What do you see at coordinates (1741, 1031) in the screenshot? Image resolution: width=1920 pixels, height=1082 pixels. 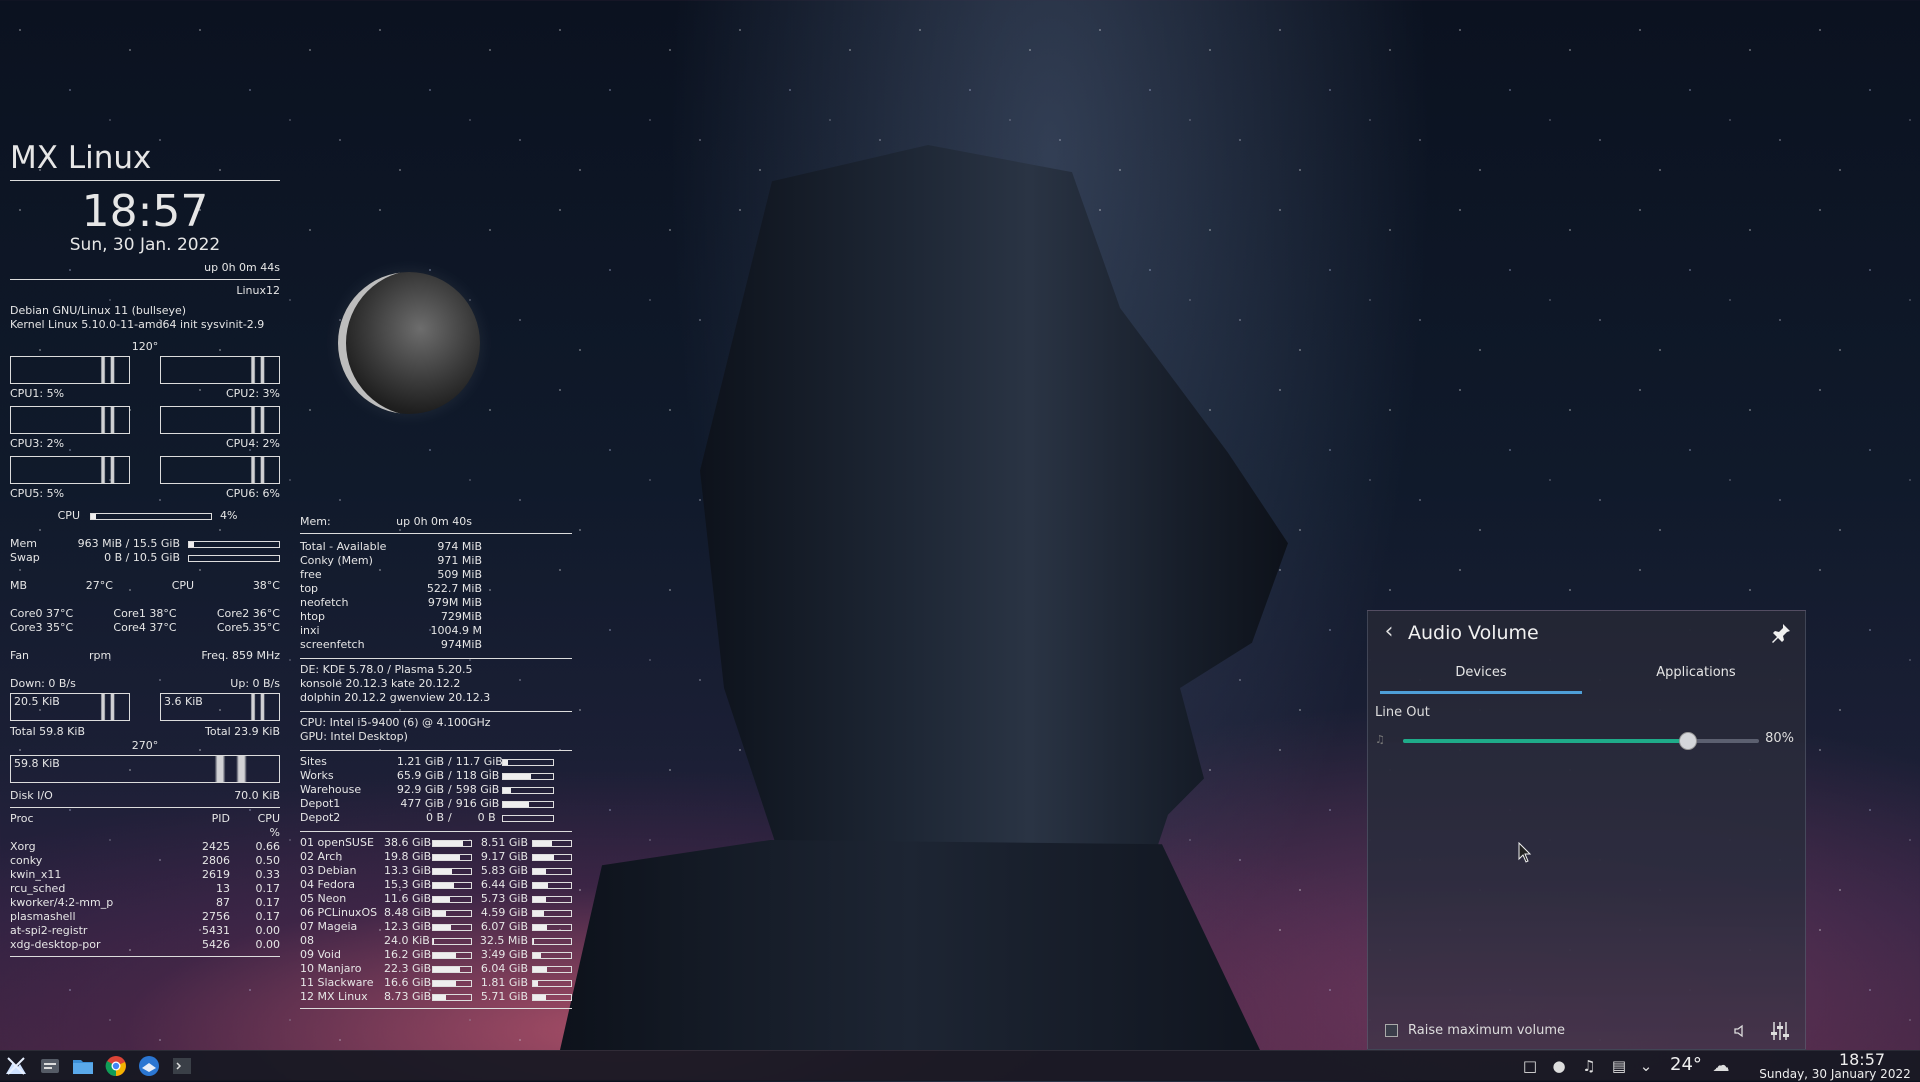 I see `speaker-icon` at bounding box center [1741, 1031].